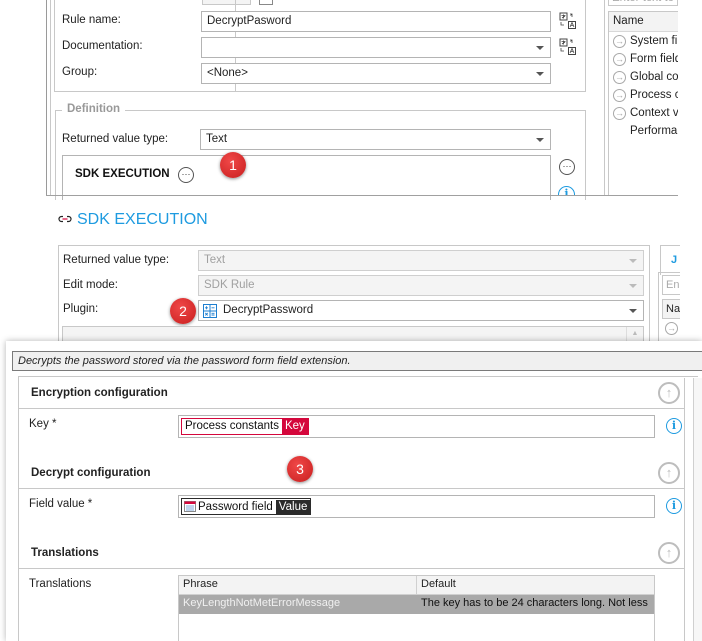 This screenshot has height=641, width=702. What do you see at coordinates (375, 139) in the screenshot?
I see `returned-value-type-dropdown: Text` at bounding box center [375, 139].